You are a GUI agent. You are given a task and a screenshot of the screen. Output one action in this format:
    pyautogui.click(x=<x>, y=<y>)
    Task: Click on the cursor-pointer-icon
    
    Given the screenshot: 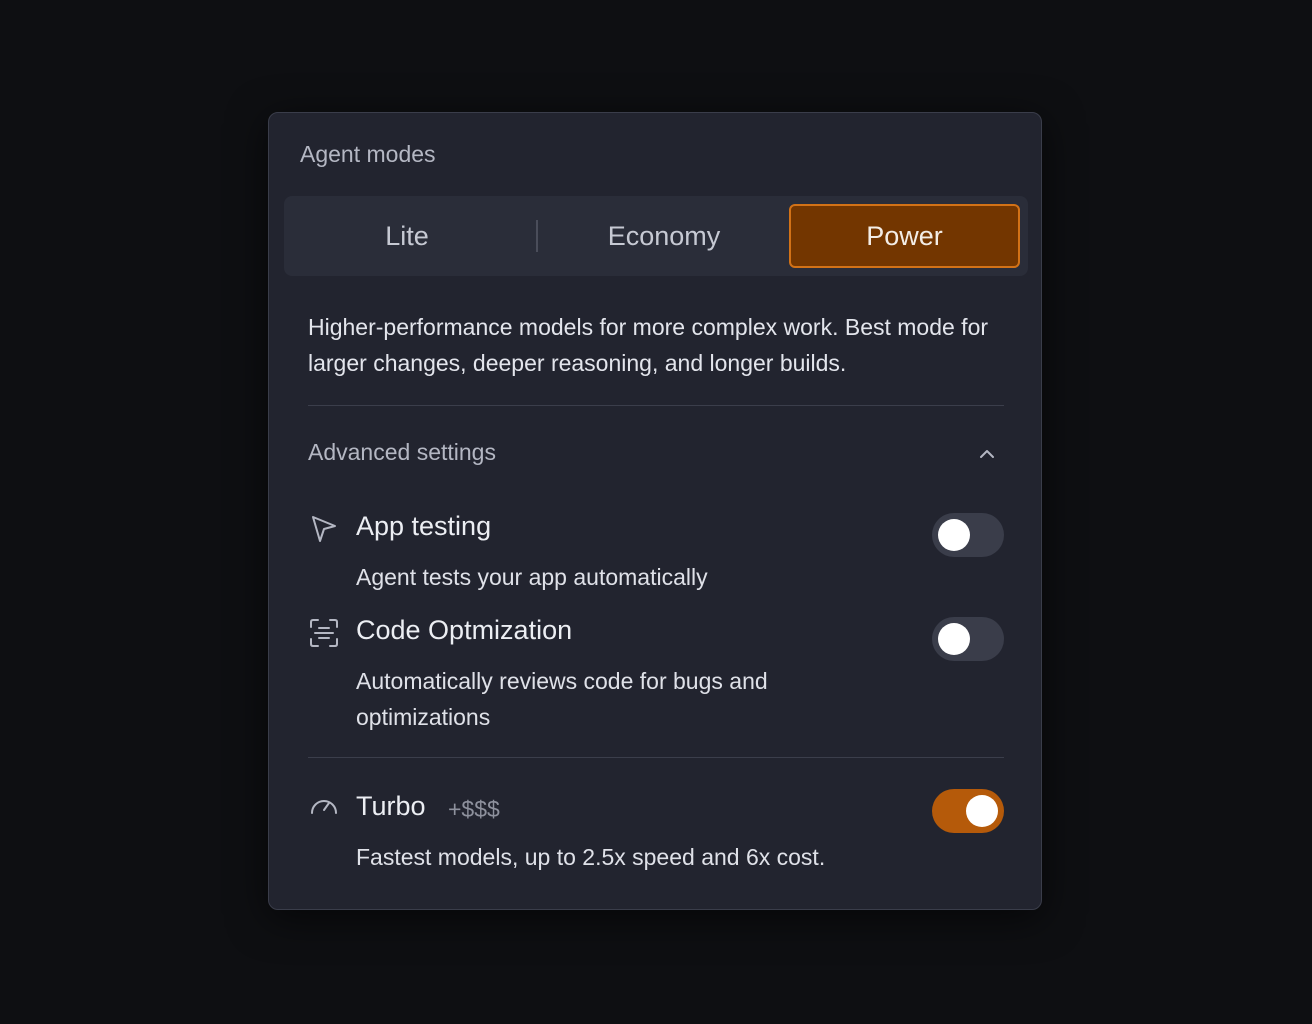 What is the action you would take?
    pyautogui.click(x=324, y=529)
    